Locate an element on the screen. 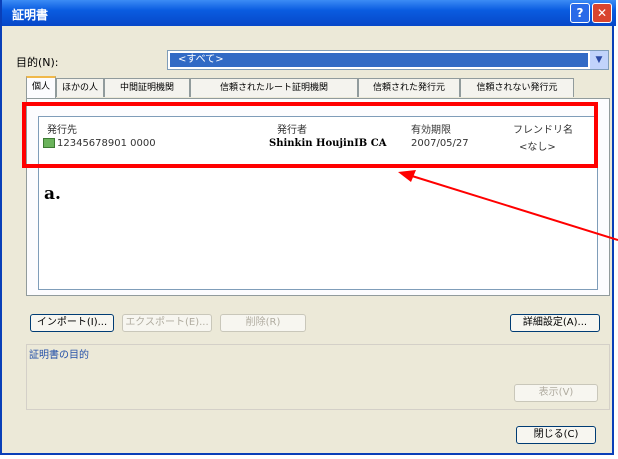 The image size is (618, 459). certificate-purposes-label: 証明書の目的 is located at coordinates (59, 355).